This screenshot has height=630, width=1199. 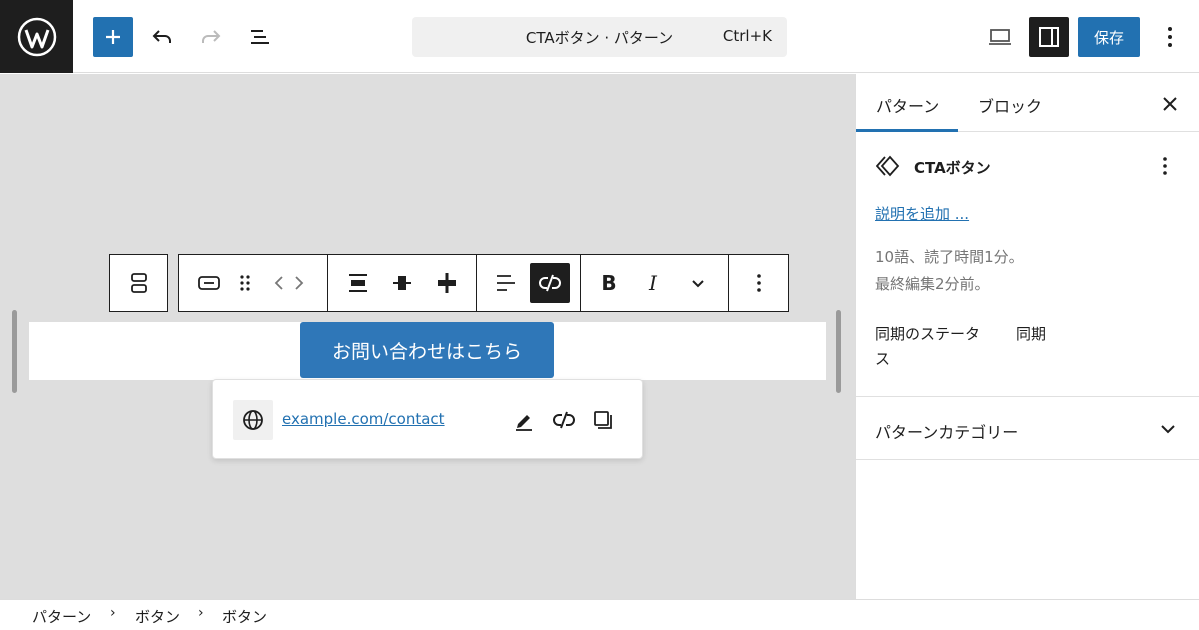 What do you see at coordinates (211, 37) in the screenshot?
I see `redo-icon` at bounding box center [211, 37].